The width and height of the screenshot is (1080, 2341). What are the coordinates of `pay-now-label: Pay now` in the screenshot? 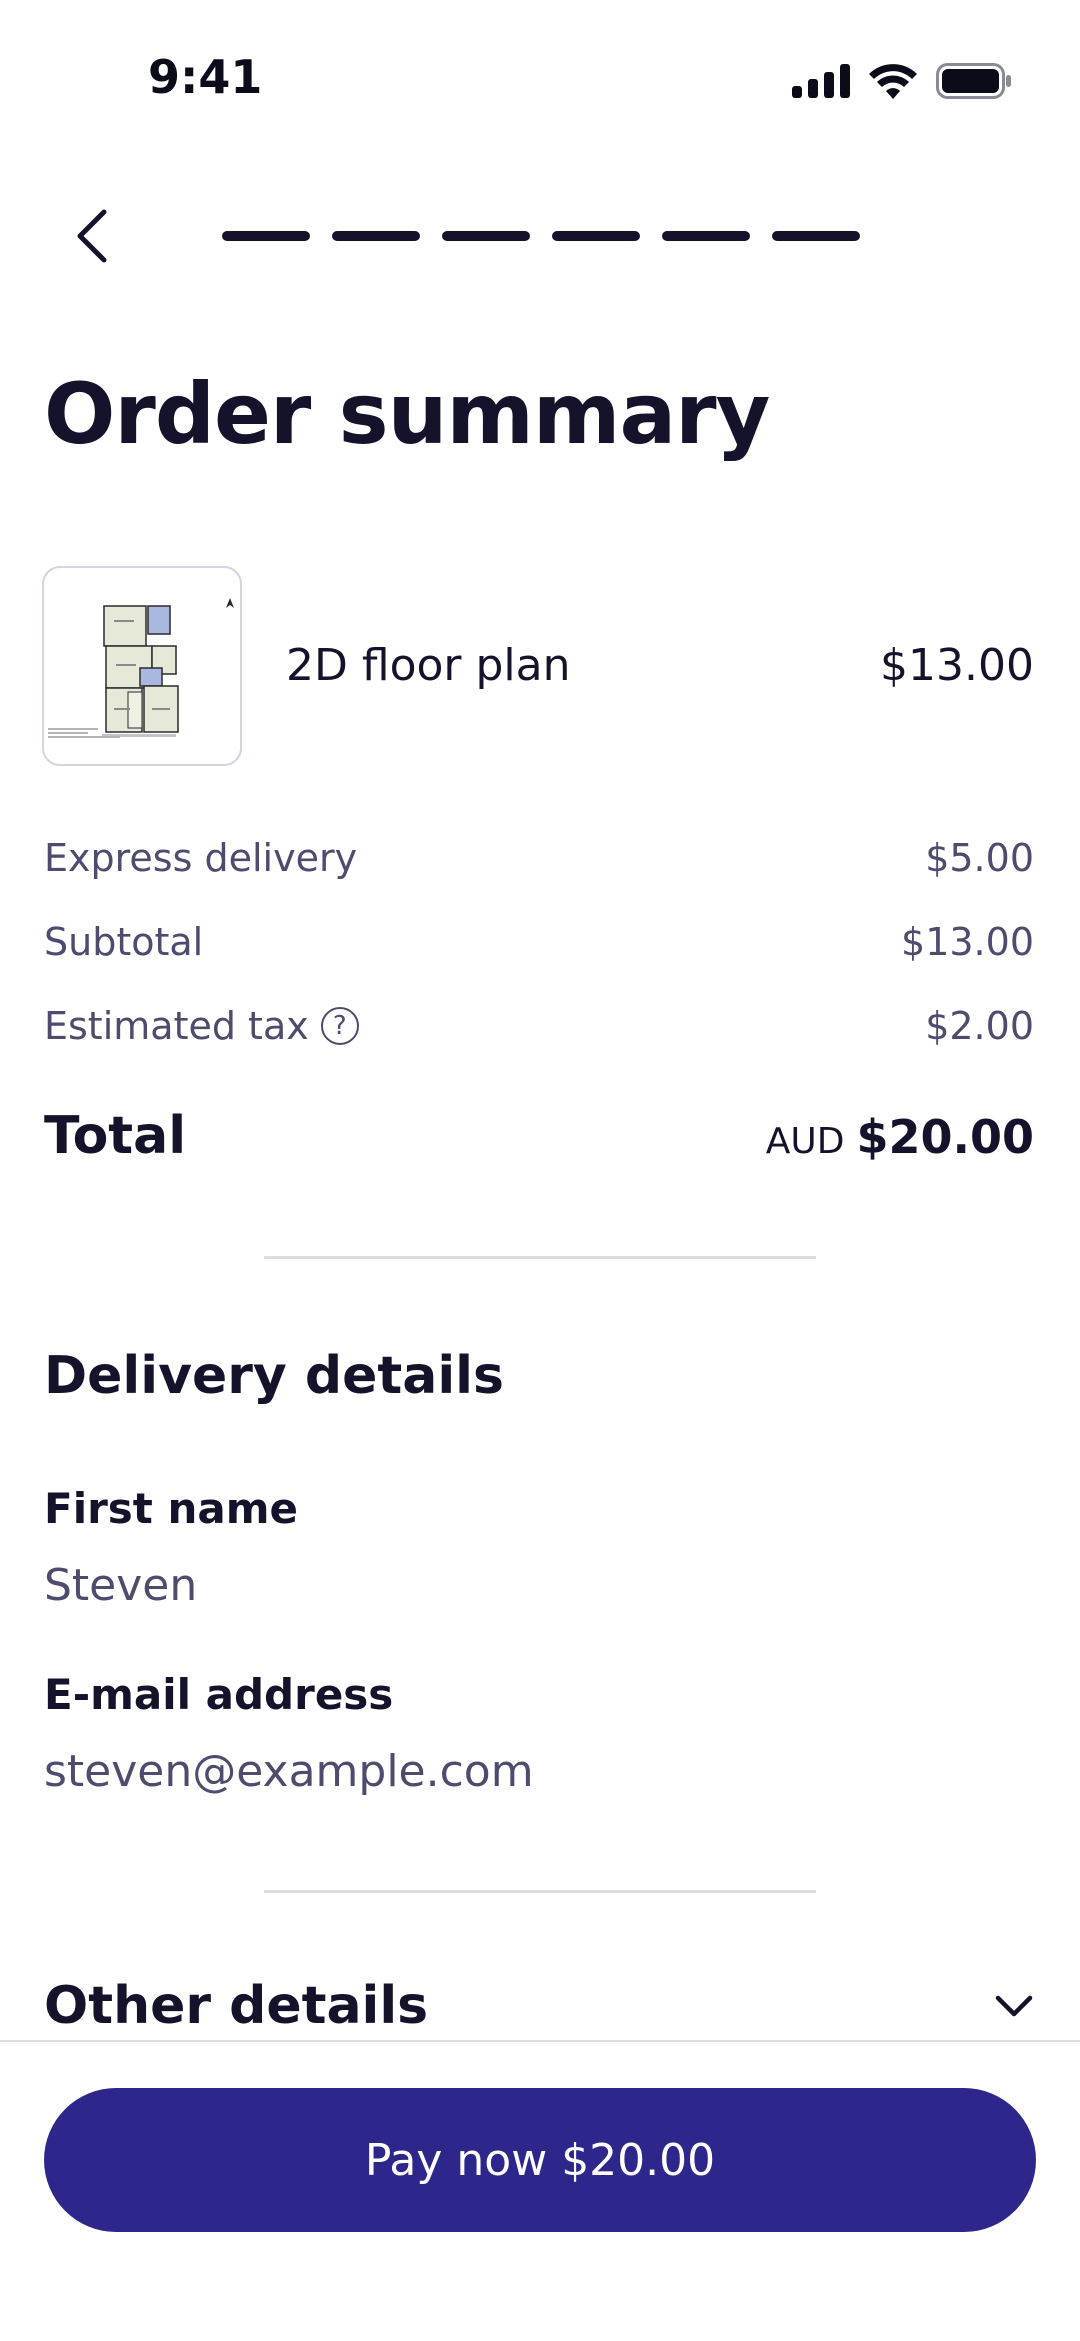 It's located at (456, 2160).